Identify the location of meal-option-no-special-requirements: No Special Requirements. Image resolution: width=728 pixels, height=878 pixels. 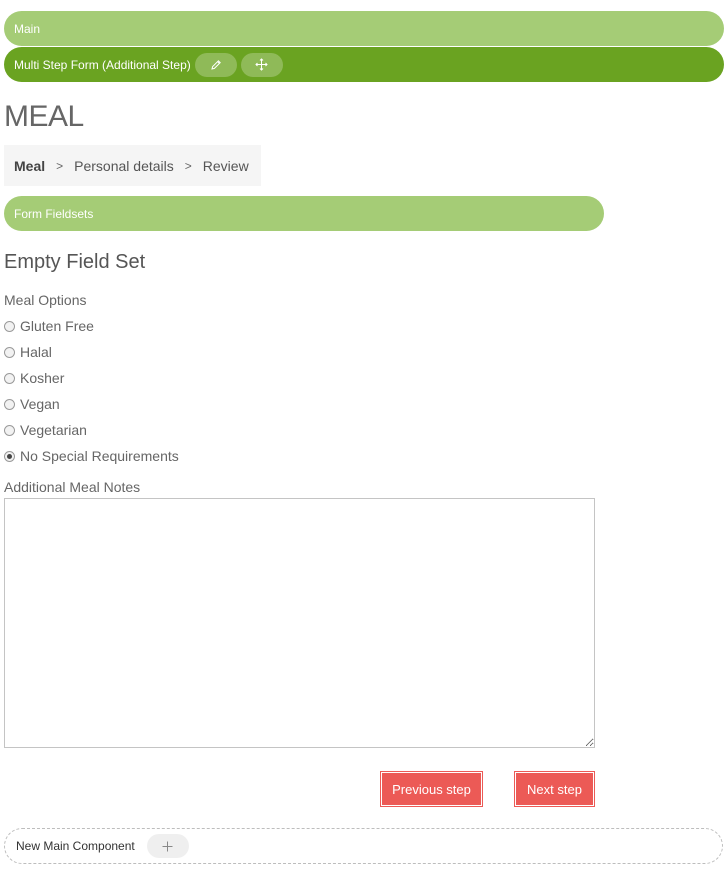
(91, 456).